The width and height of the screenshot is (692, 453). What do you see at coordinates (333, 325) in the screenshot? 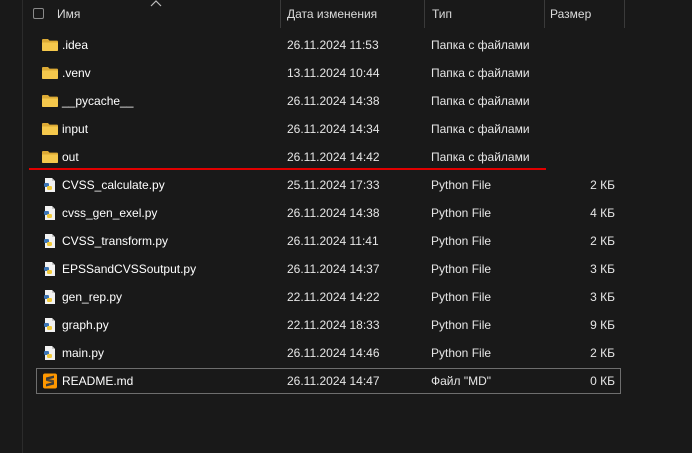
I see `file-date-modified: 22.11.2024 18:33` at bounding box center [333, 325].